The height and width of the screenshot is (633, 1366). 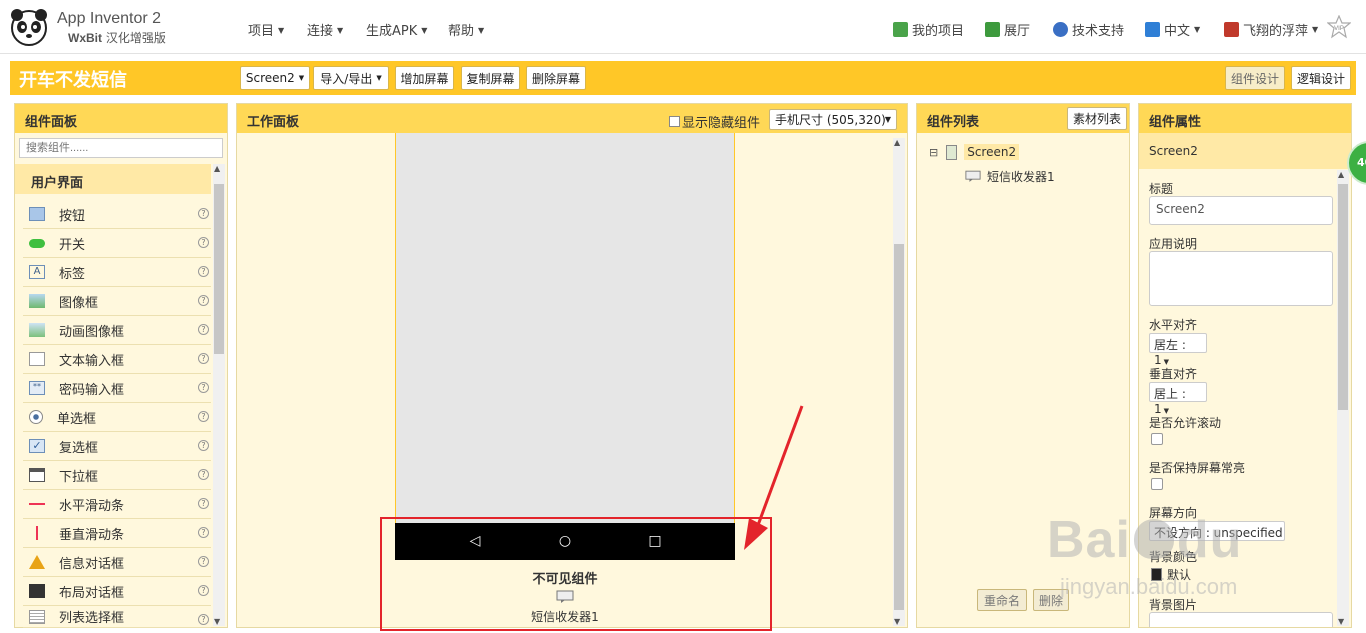 I want to click on about-textarea, so click(x=1241, y=278).